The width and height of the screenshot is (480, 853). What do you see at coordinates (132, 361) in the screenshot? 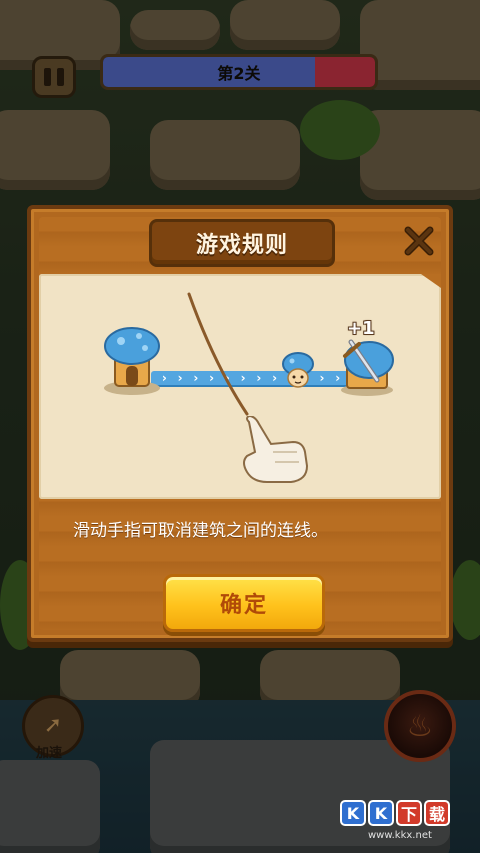
I see `mushroom-house-icon` at bounding box center [132, 361].